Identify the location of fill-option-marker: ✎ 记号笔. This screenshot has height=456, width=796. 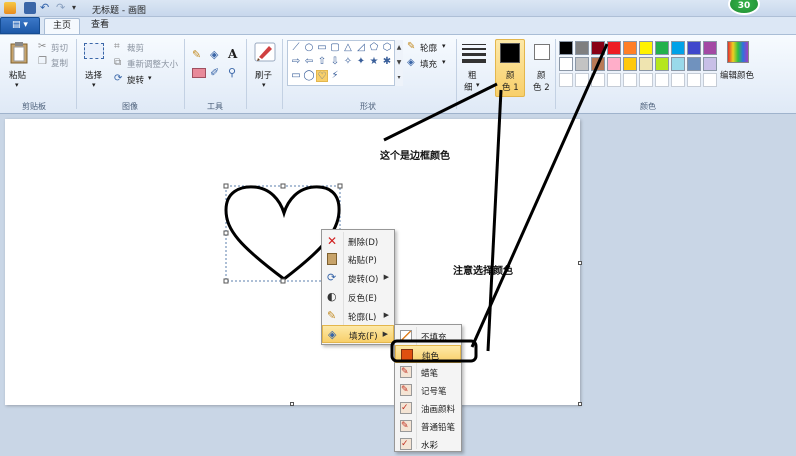
(428, 390).